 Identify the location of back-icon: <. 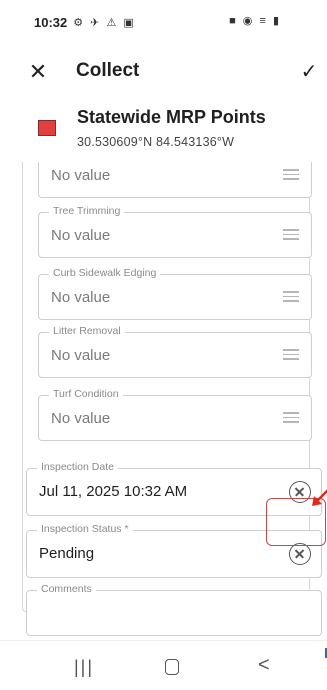
(264, 665).